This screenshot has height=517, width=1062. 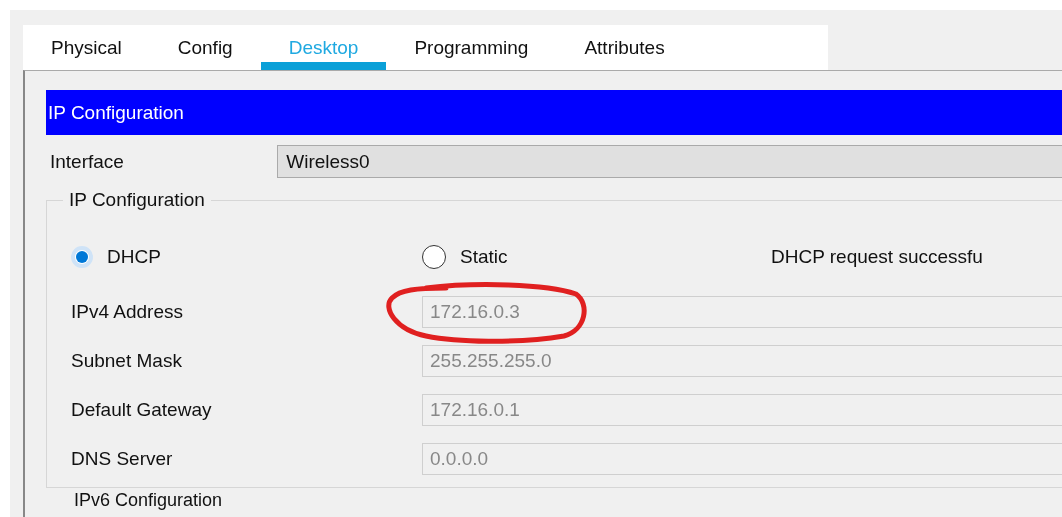 What do you see at coordinates (86, 47) in the screenshot?
I see `tab: Physical` at bounding box center [86, 47].